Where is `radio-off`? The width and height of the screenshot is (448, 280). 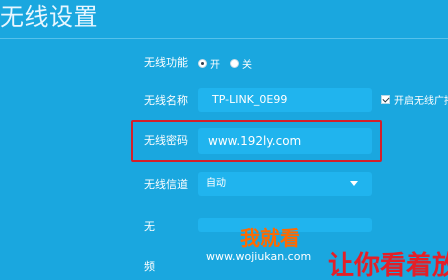
radio-off is located at coordinates (234, 63).